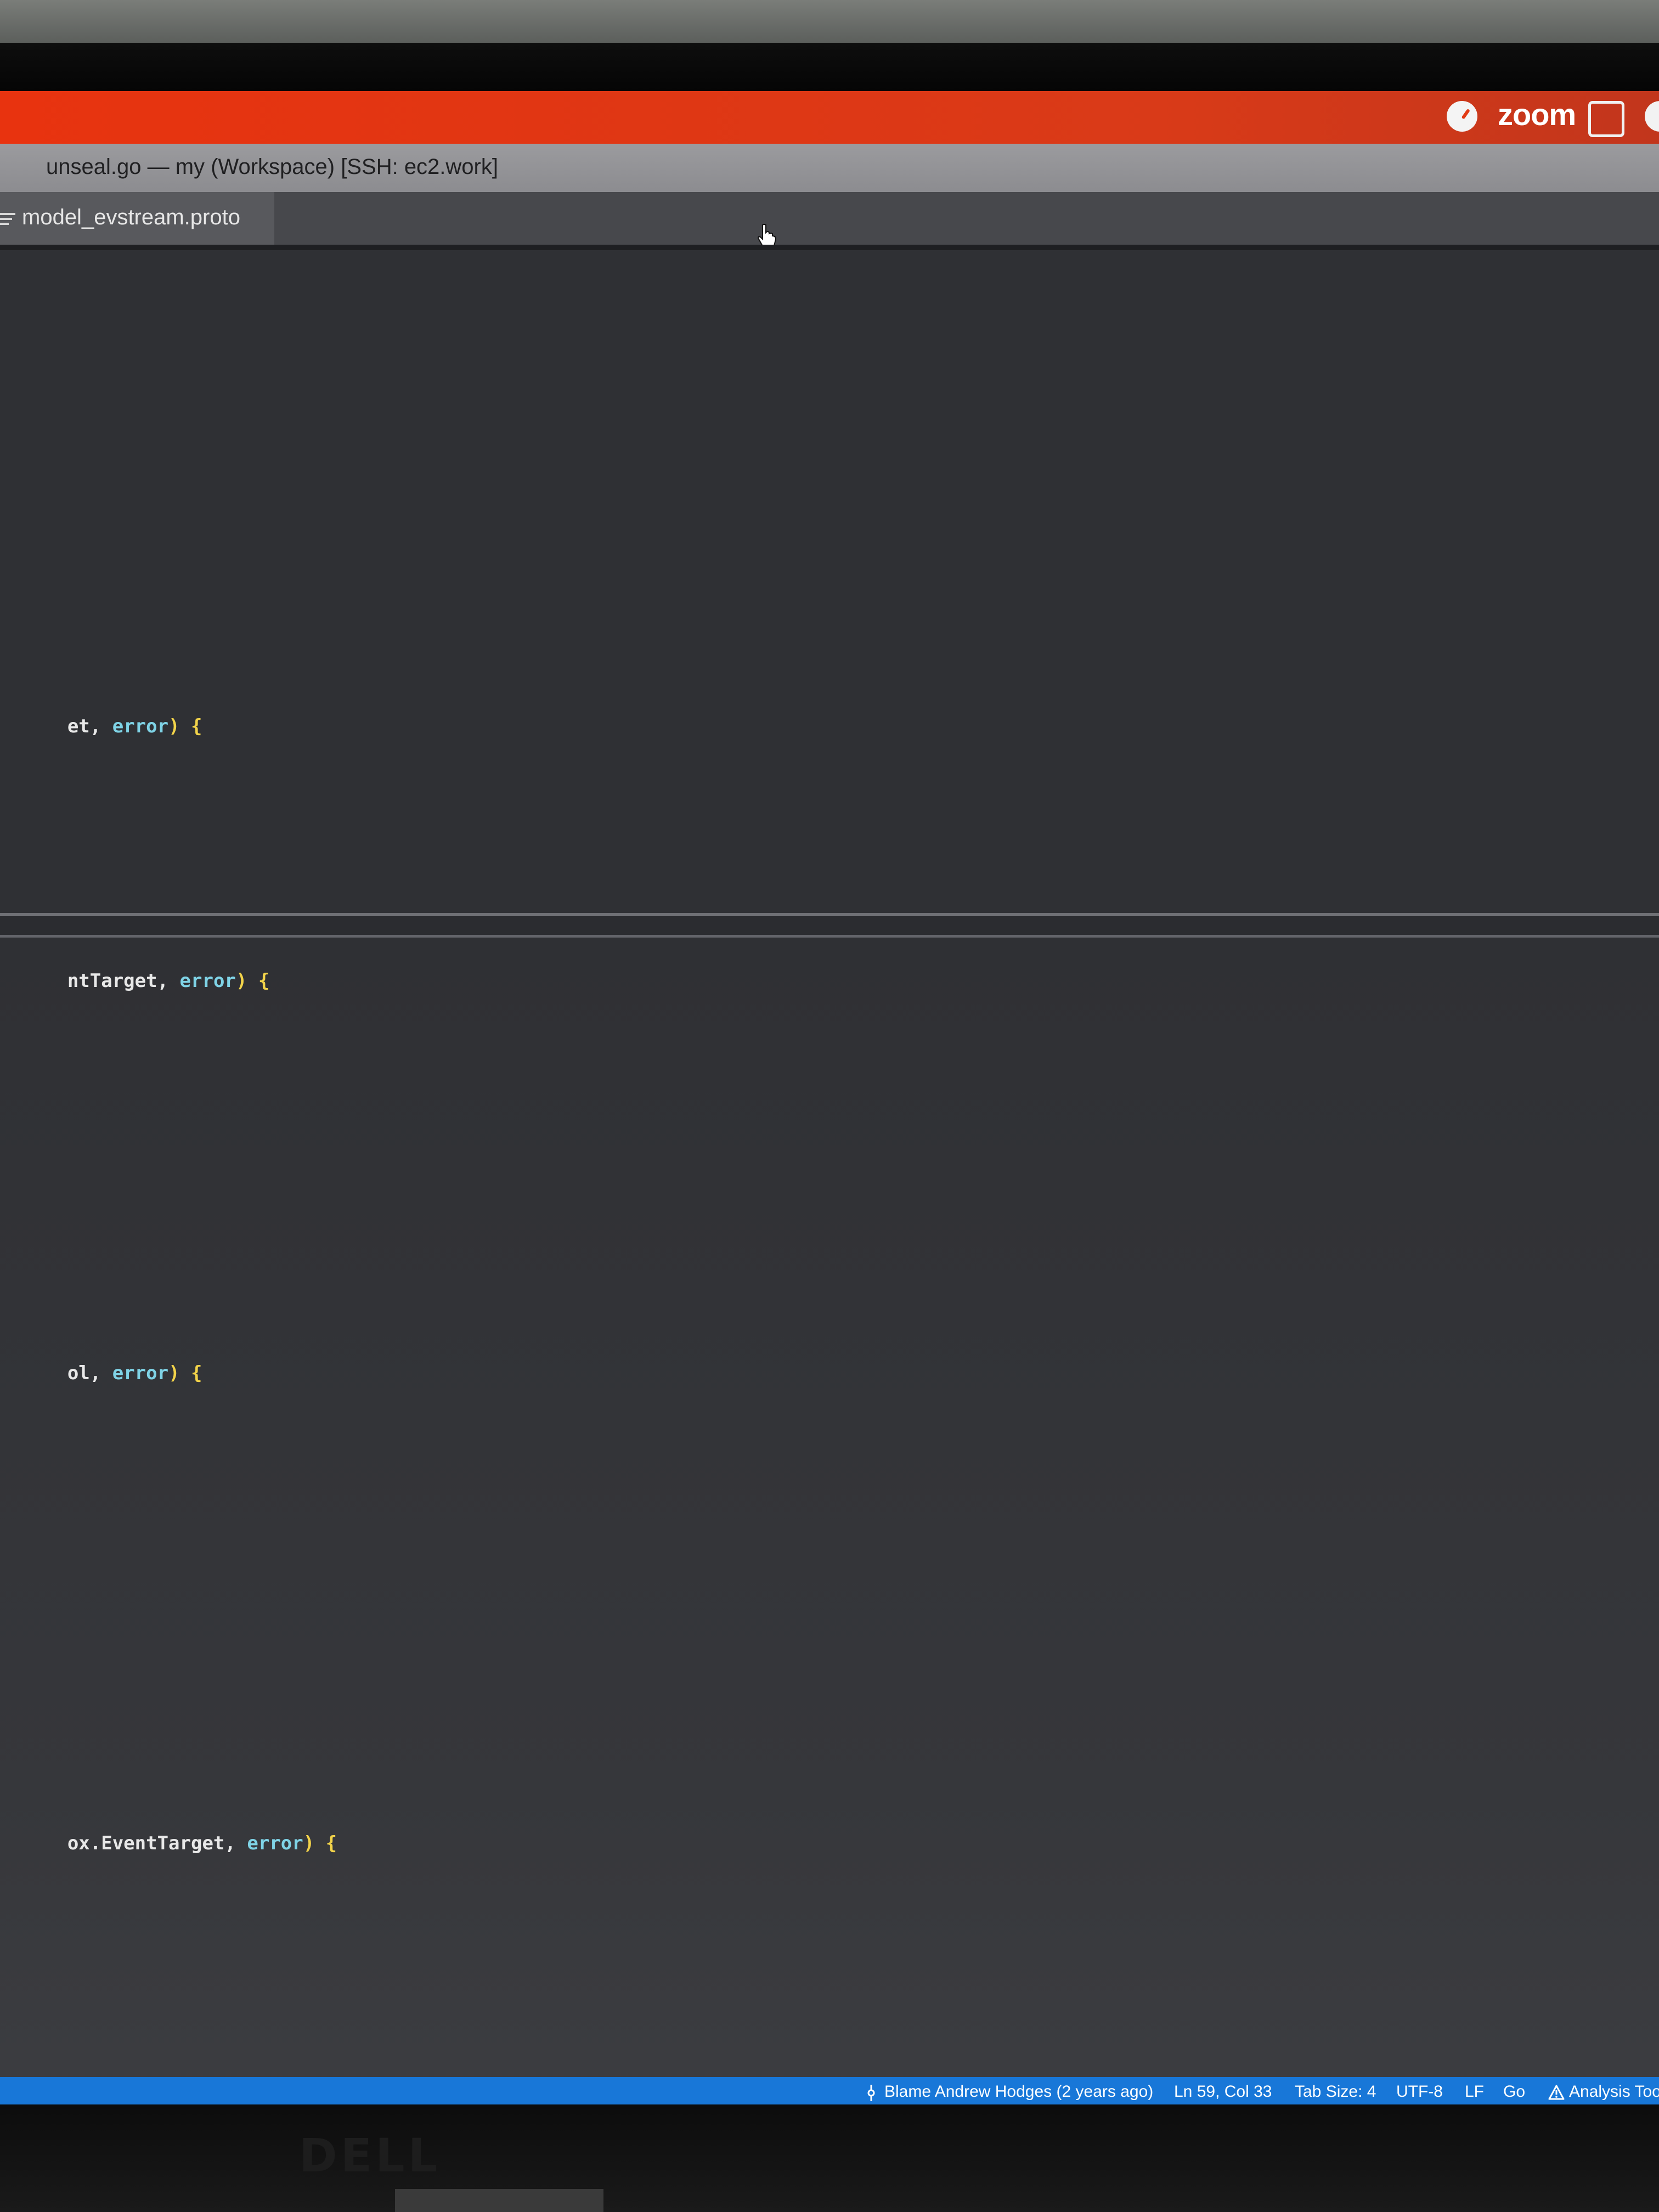  What do you see at coordinates (1514, 2092) in the screenshot?
I see `language-mode-status: Go` at bounding box center [1514, 2092].